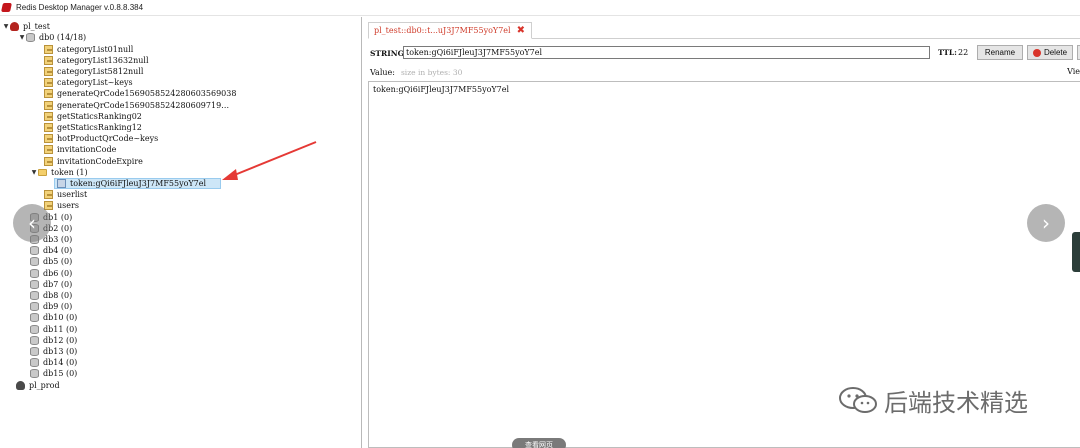  I want to click on tree-server-pl-test: ▼ pl_test, so click(26, 26).